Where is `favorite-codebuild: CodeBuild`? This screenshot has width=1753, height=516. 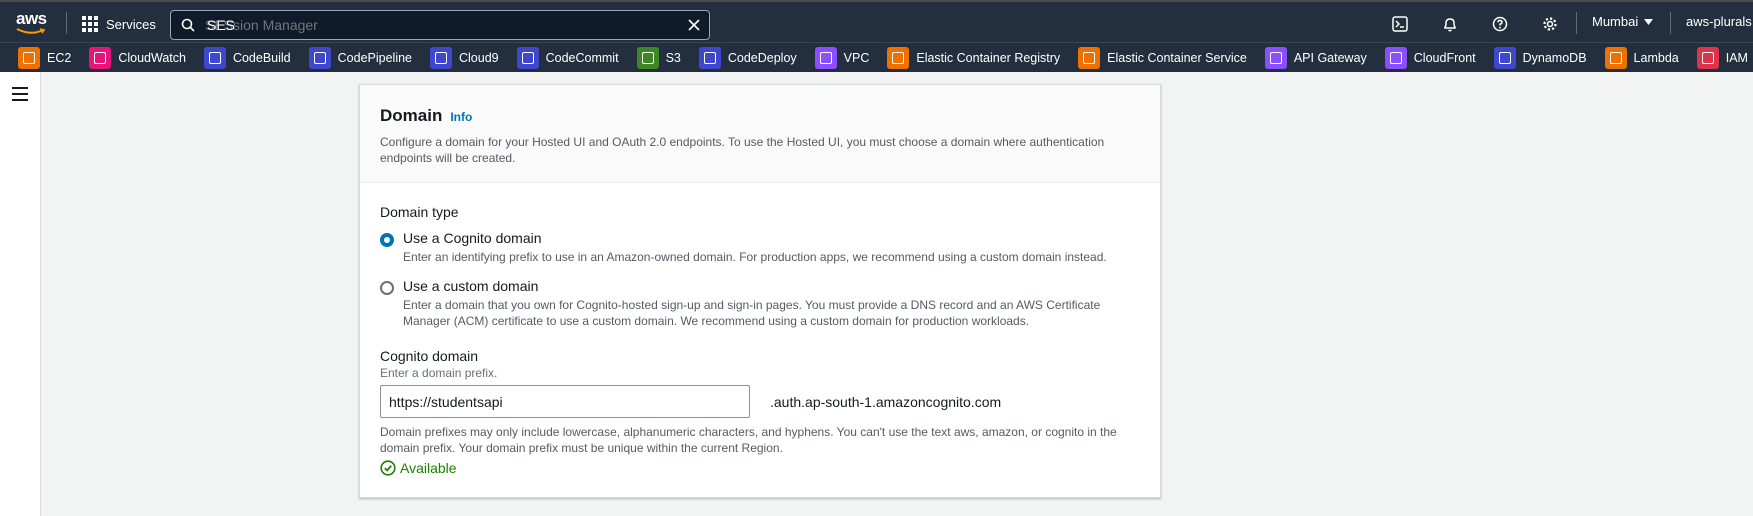
favorite-codebuild: CodeBuild is located at coordinates (238, 57).